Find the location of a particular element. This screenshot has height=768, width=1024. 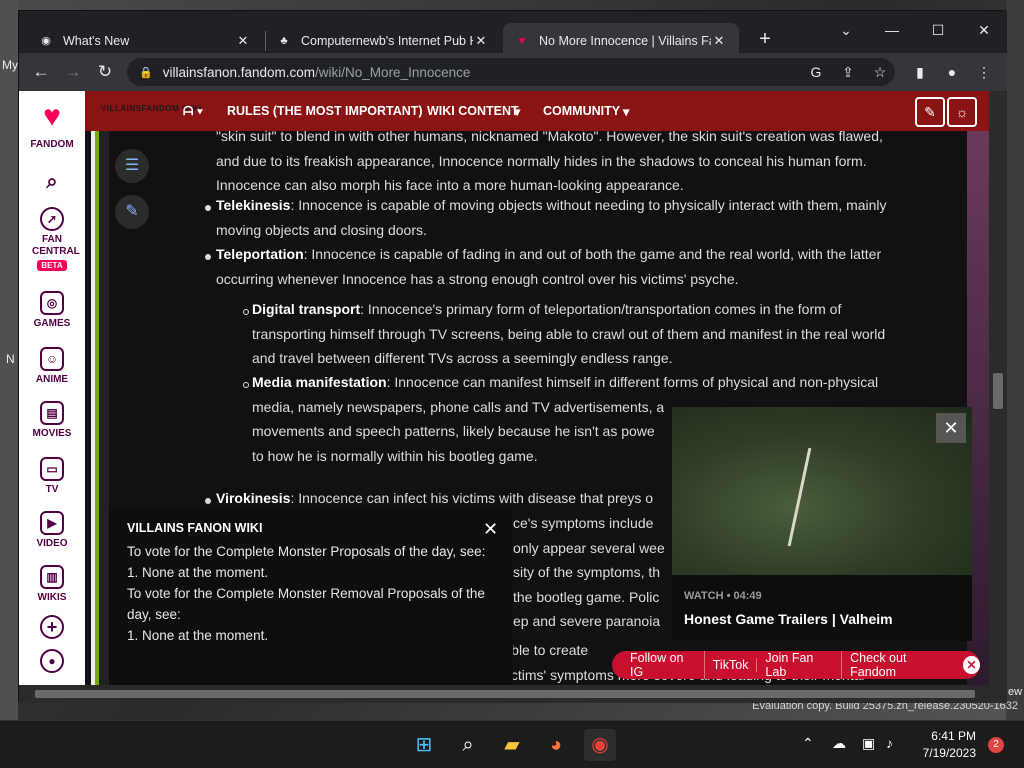

horizontal-scrollbar is located at coordinates (504, 694).